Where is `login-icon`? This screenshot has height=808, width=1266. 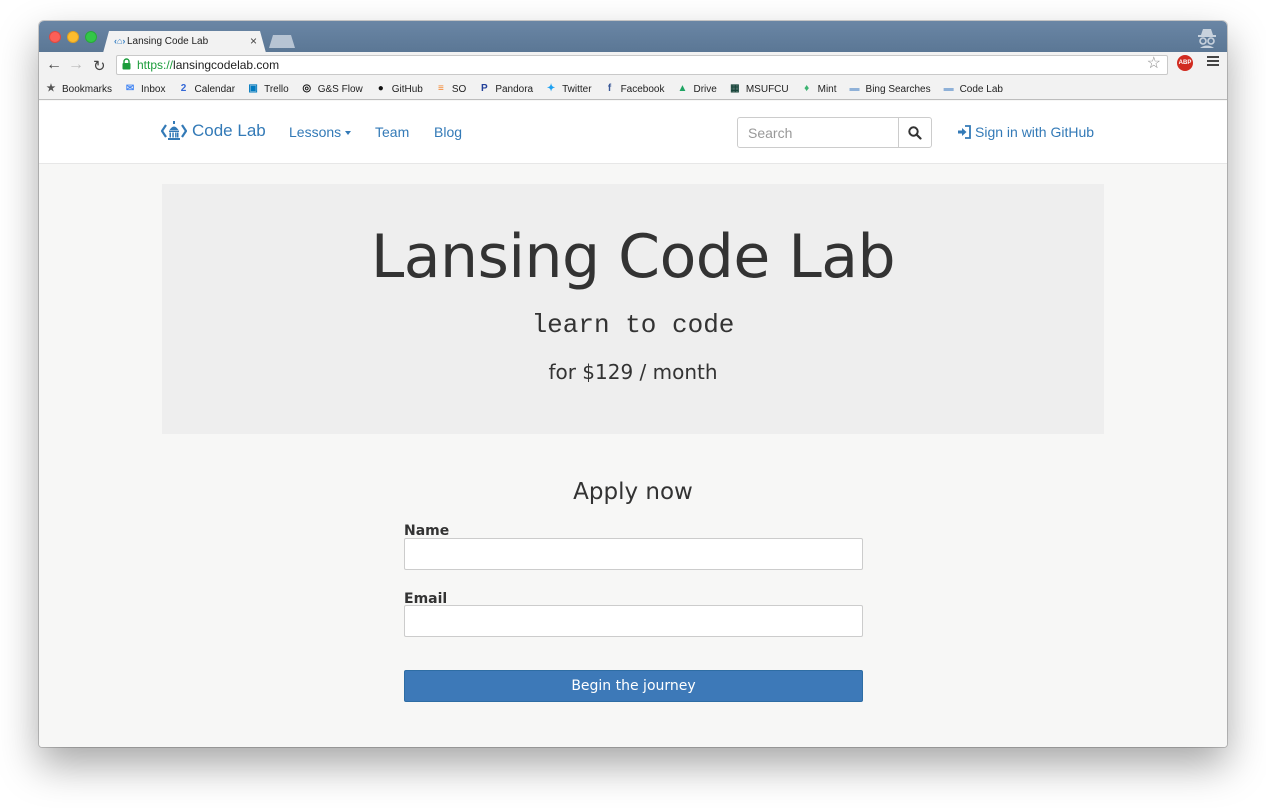 login-icon is located at coordinates (964, 132).